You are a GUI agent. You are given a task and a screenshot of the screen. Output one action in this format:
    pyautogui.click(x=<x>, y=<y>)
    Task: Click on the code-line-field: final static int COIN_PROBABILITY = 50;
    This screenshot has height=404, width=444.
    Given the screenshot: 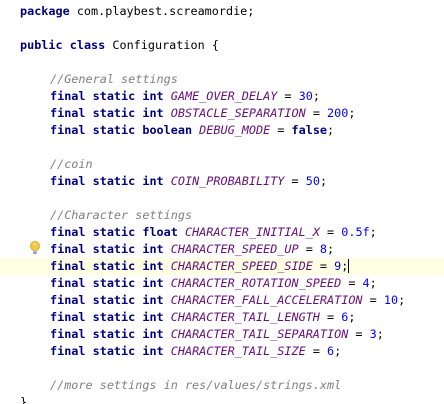 What is the action you would take?
    pyautogui.click(x=222, y=181)
    